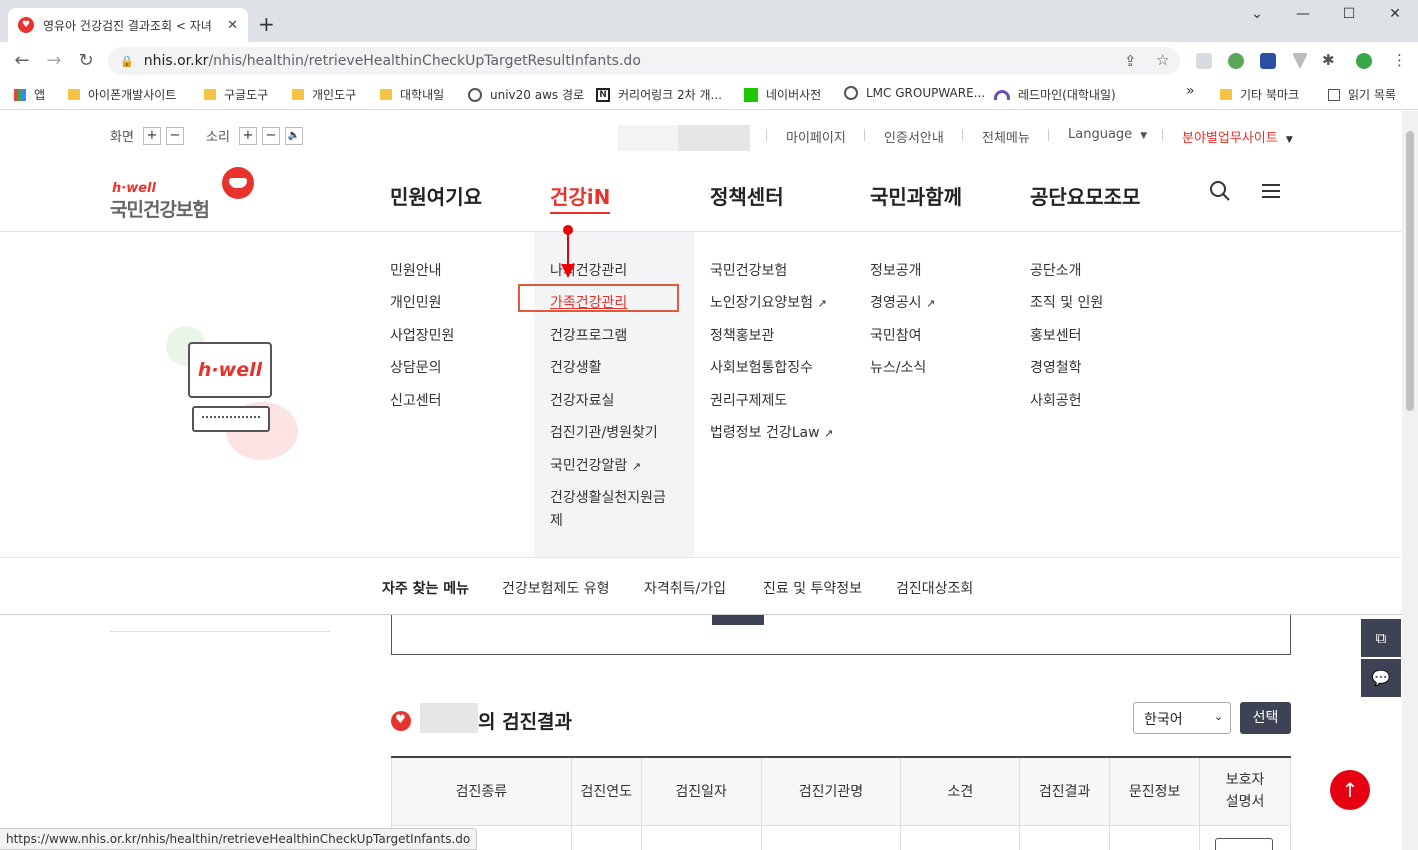 The height and width of the screenshot is (850, 1418). I want to click on gnb-with-citizens: 국민과함께, so click(916, 195).